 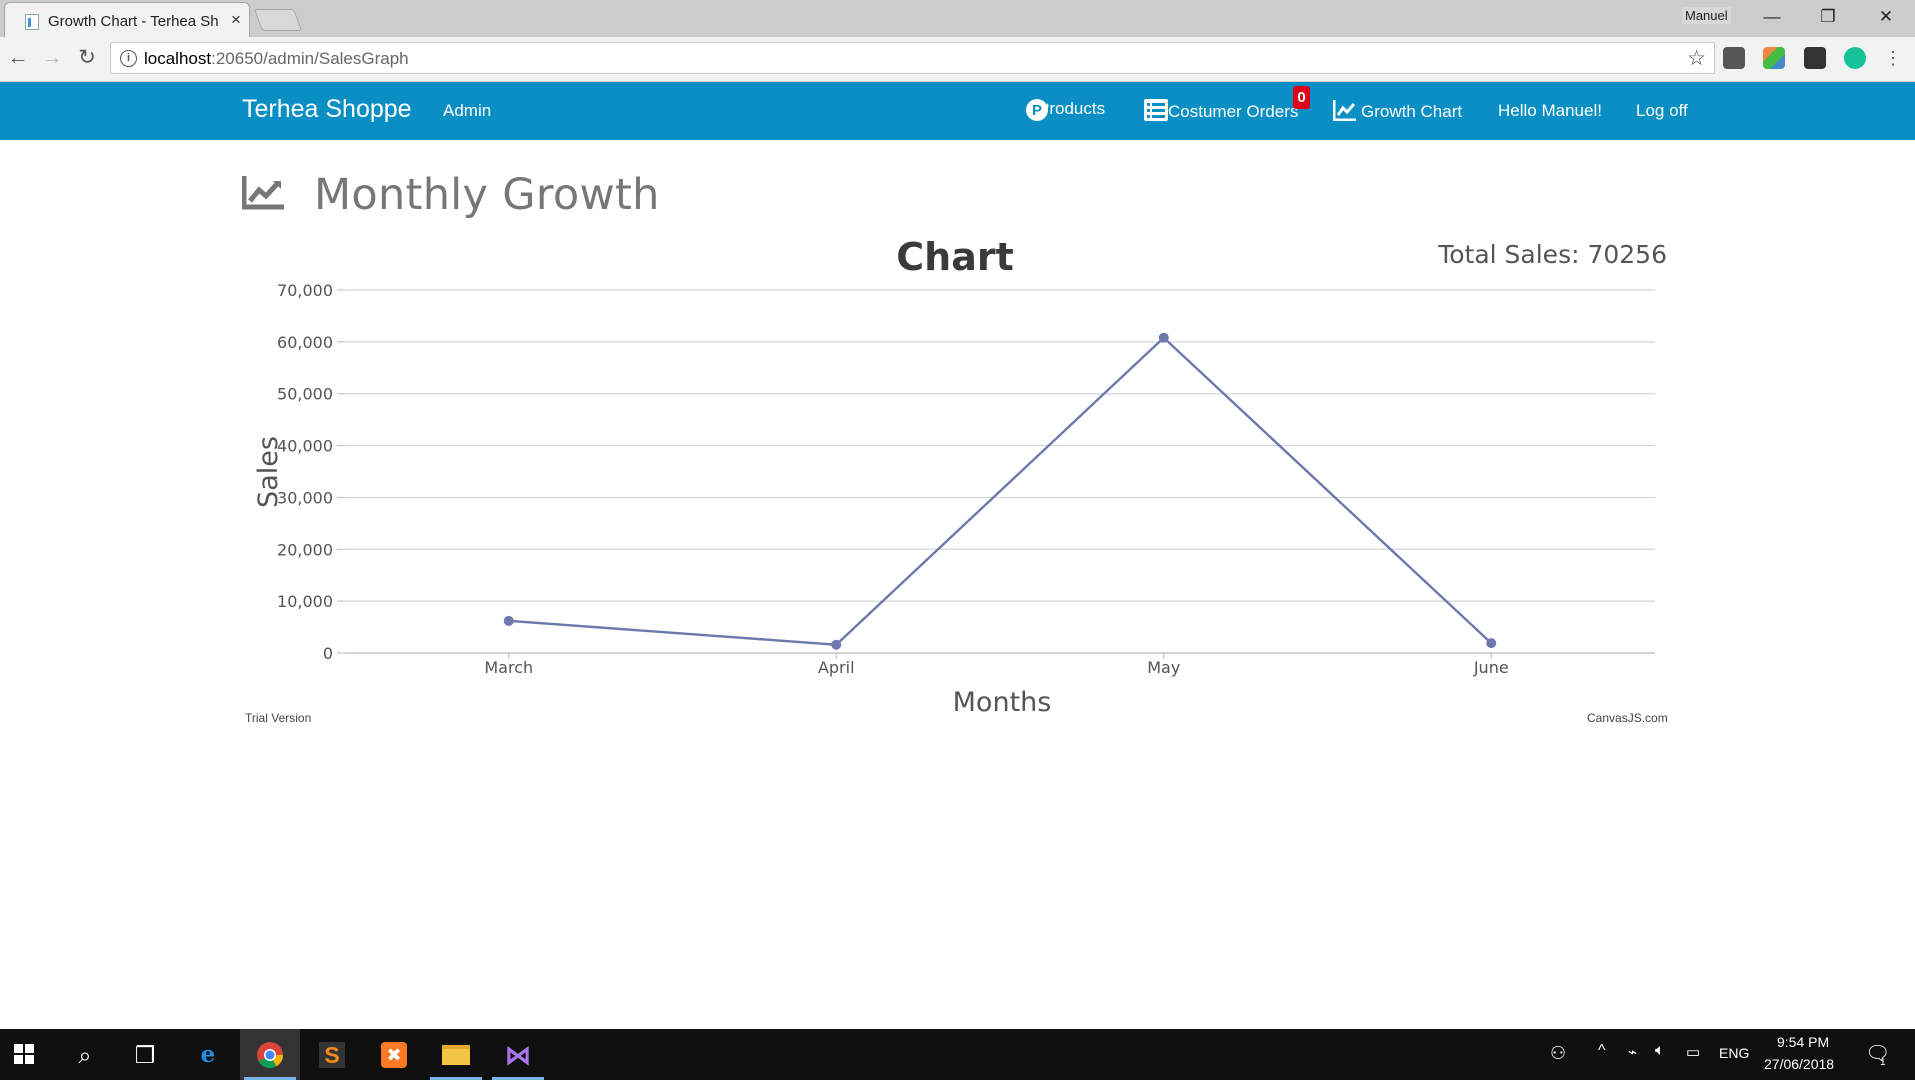 I want to click on taskbar-chrome, so click(x=270, y=1054).